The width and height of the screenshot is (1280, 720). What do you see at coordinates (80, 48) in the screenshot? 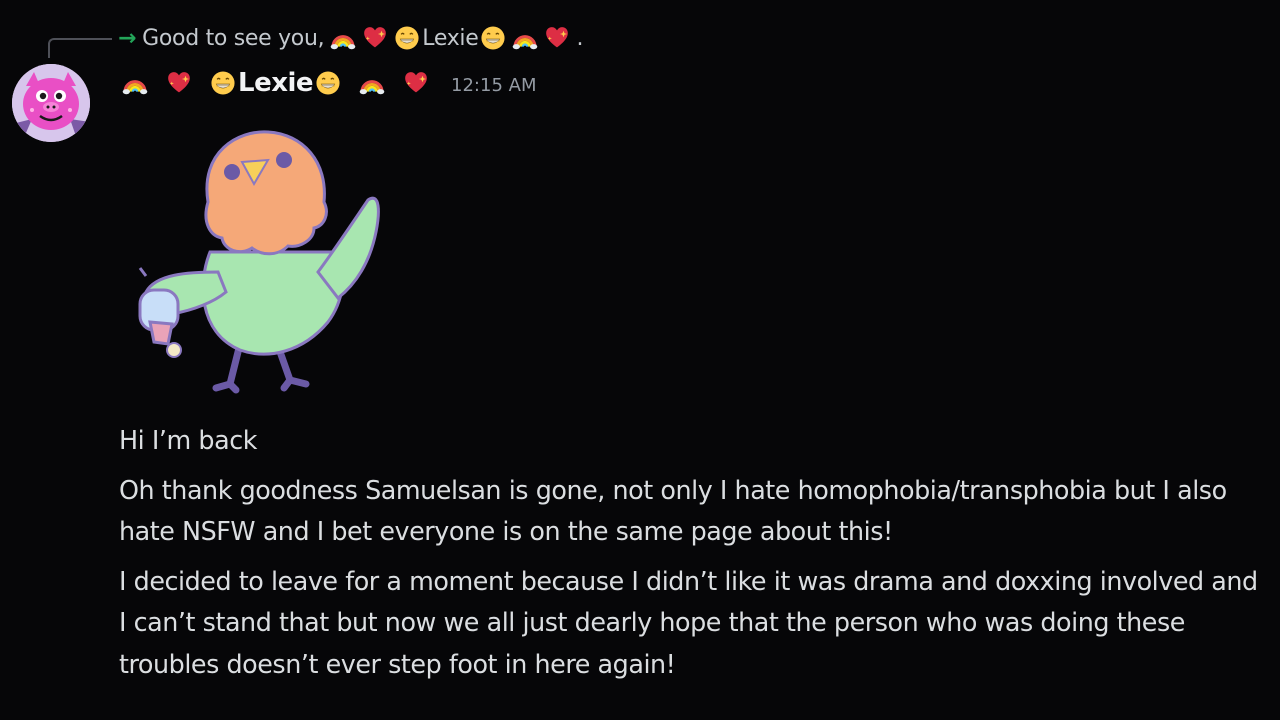
I see `reply-spine` at bounding box center [80, 48].